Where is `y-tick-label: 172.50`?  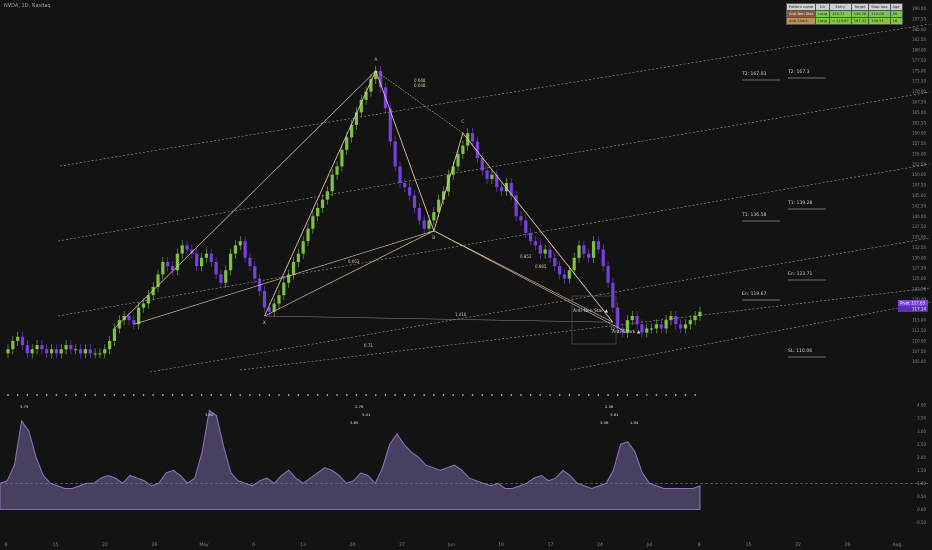
y-tick-label: 172.50 is located at coordinates (919, 81).